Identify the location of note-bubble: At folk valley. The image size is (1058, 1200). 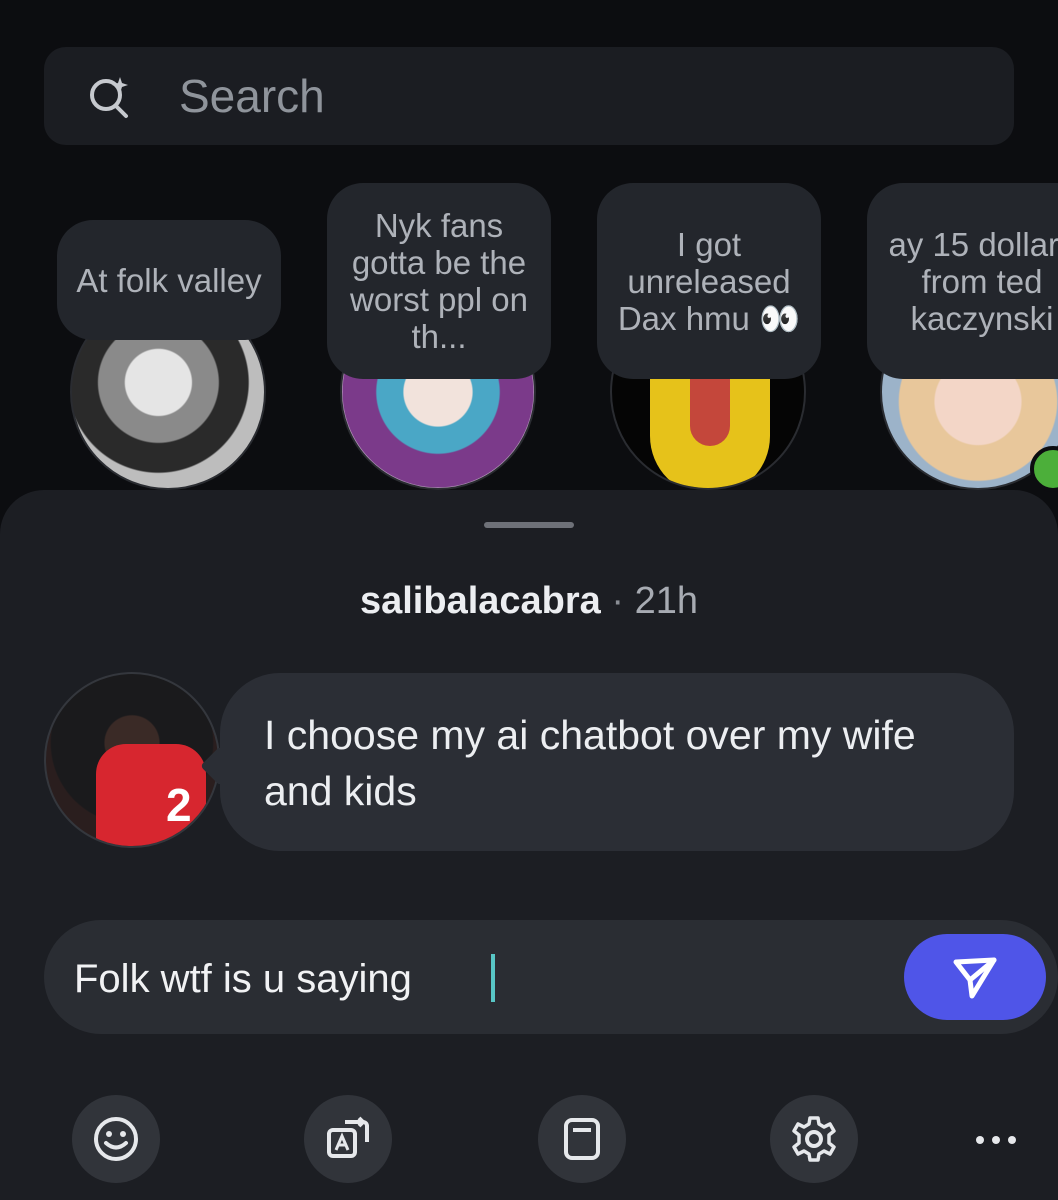
(169, 280).